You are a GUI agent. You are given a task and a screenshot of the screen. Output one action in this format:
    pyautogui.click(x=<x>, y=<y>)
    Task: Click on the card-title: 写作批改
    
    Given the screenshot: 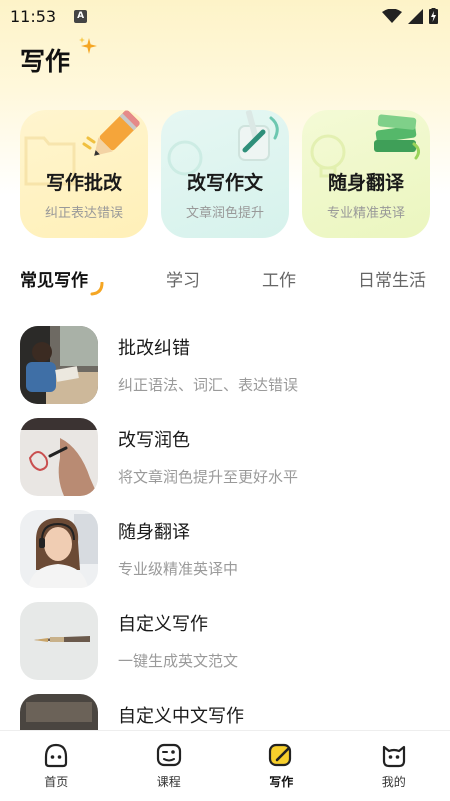 What is the action you would take?
    pyautogui.click(x=83, y=183)
    